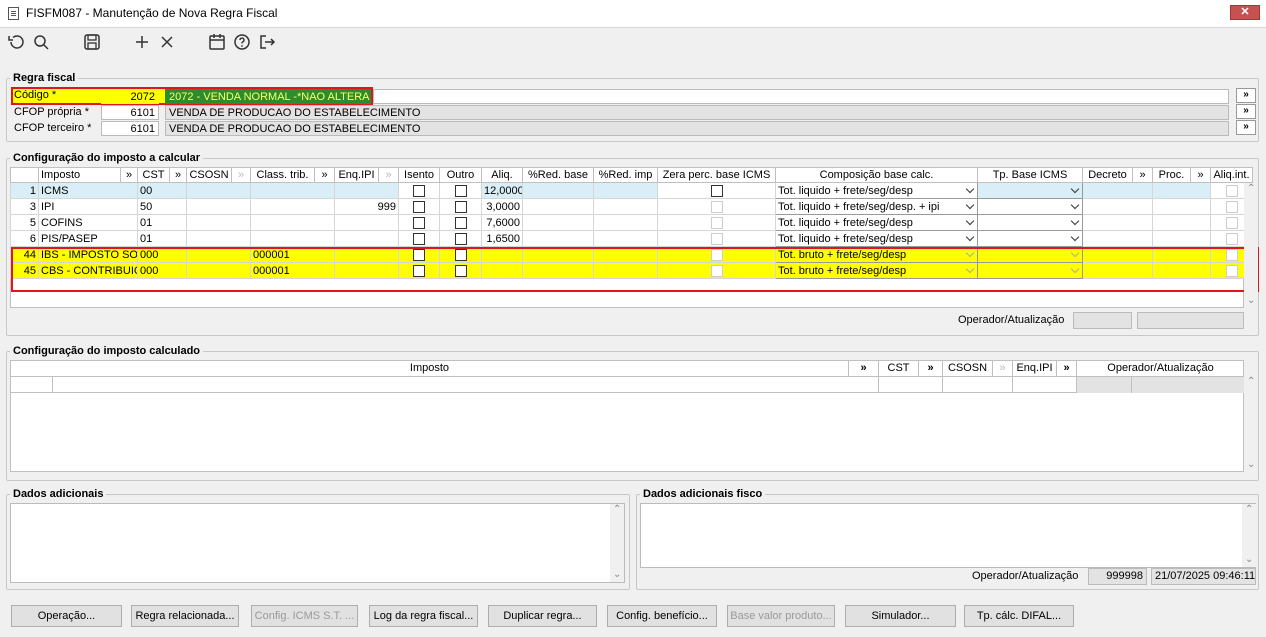 This screenshot has height=637, width=1266. I want to click on calculado-row-csosn, so click(978, 385).